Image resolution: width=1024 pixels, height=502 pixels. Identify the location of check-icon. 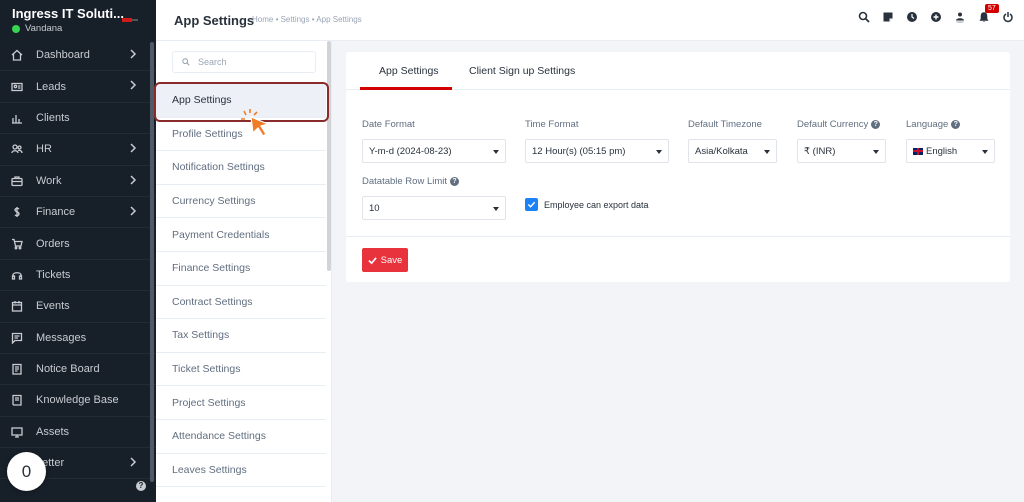
(372, 260).